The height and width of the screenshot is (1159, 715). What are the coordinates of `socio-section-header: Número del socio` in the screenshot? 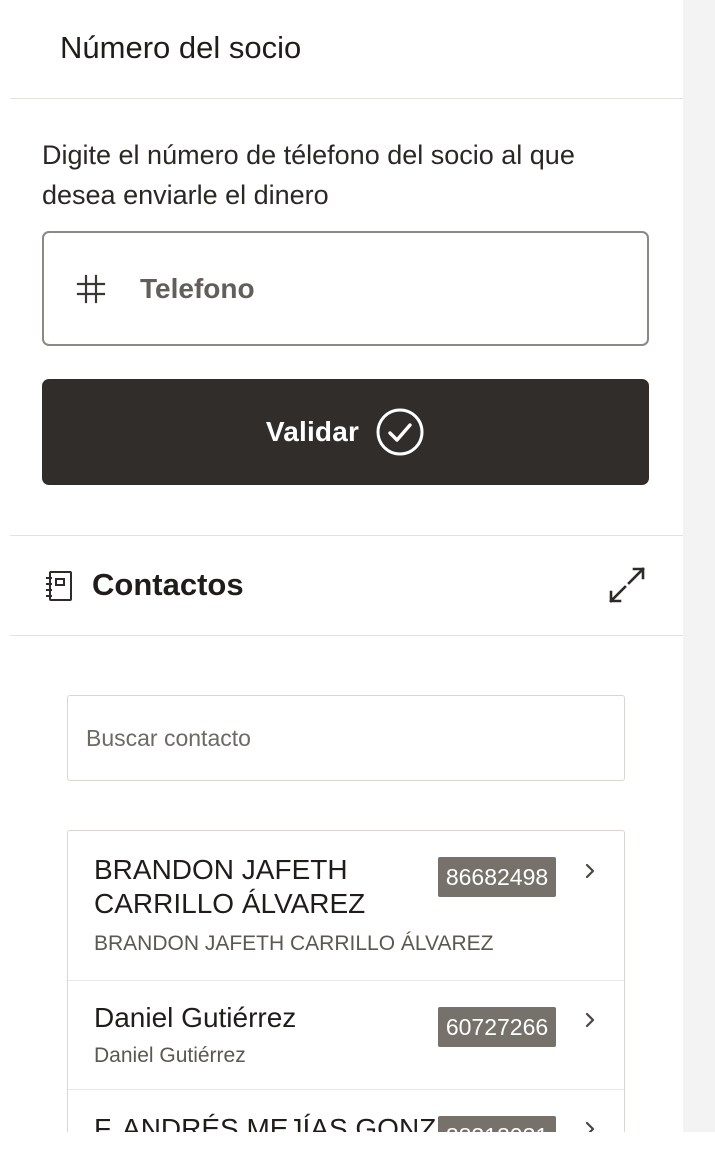 It's located at (346, 49).